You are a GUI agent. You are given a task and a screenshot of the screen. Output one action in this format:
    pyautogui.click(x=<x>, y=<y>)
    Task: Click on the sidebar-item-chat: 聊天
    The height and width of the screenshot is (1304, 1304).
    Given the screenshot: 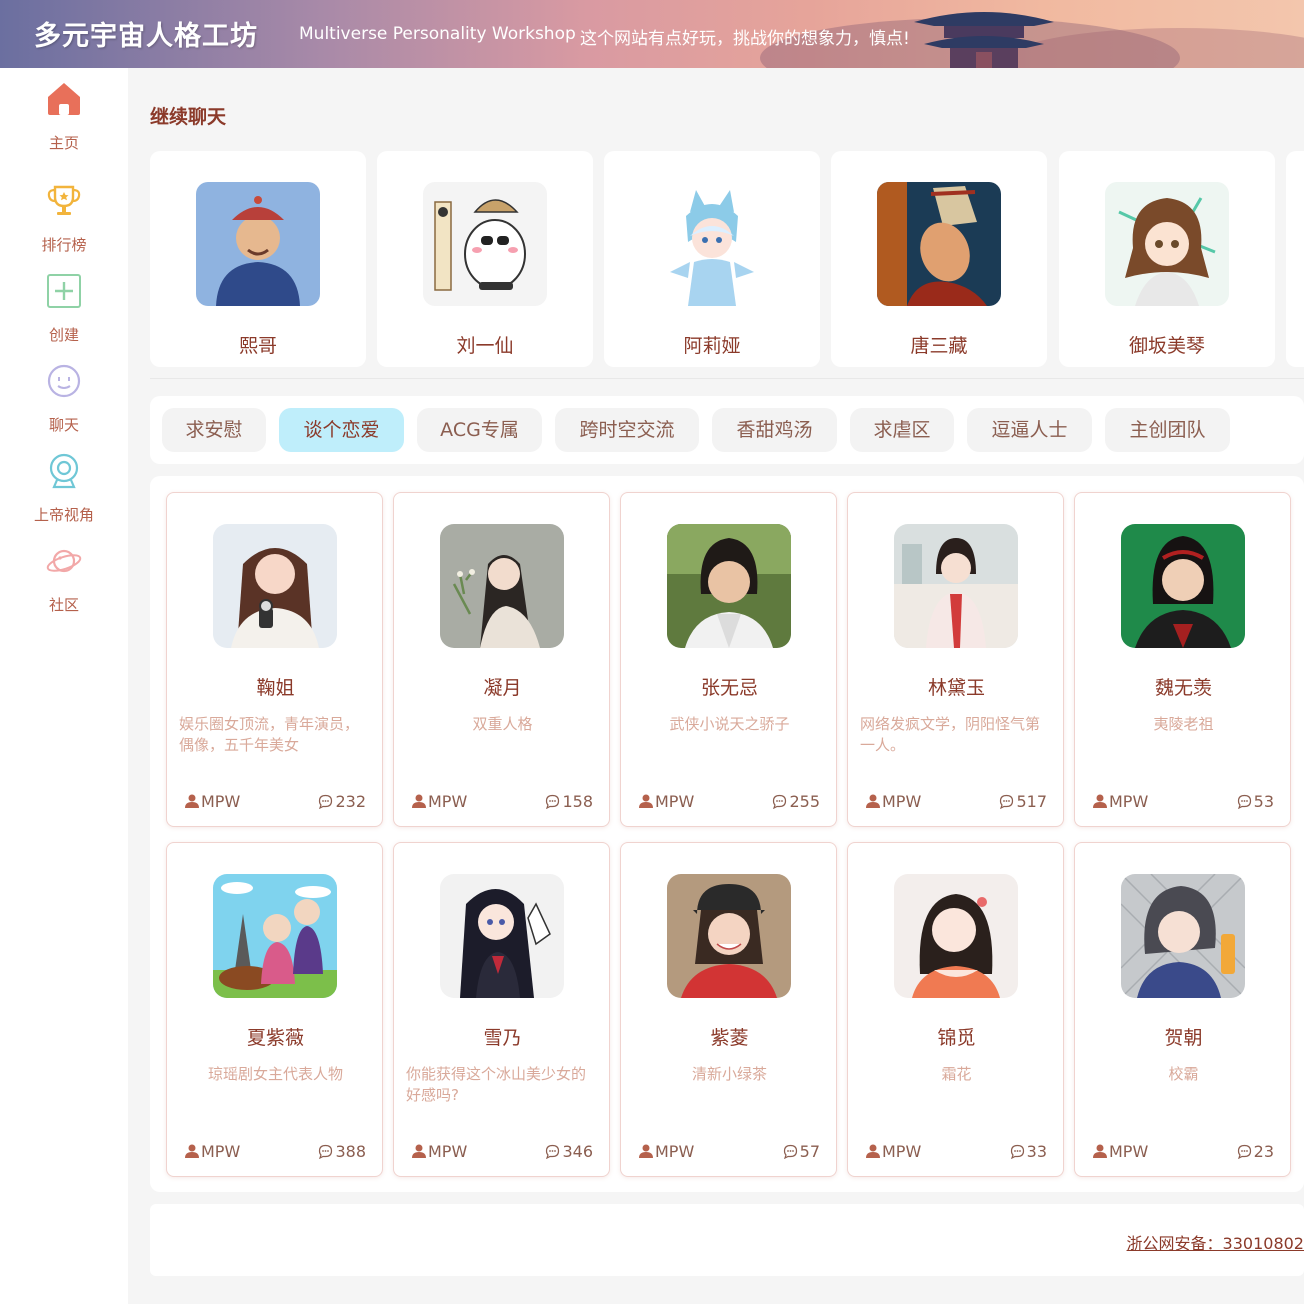 What is the action you would take?
    pyautogui.click(x=64, y=398)
    